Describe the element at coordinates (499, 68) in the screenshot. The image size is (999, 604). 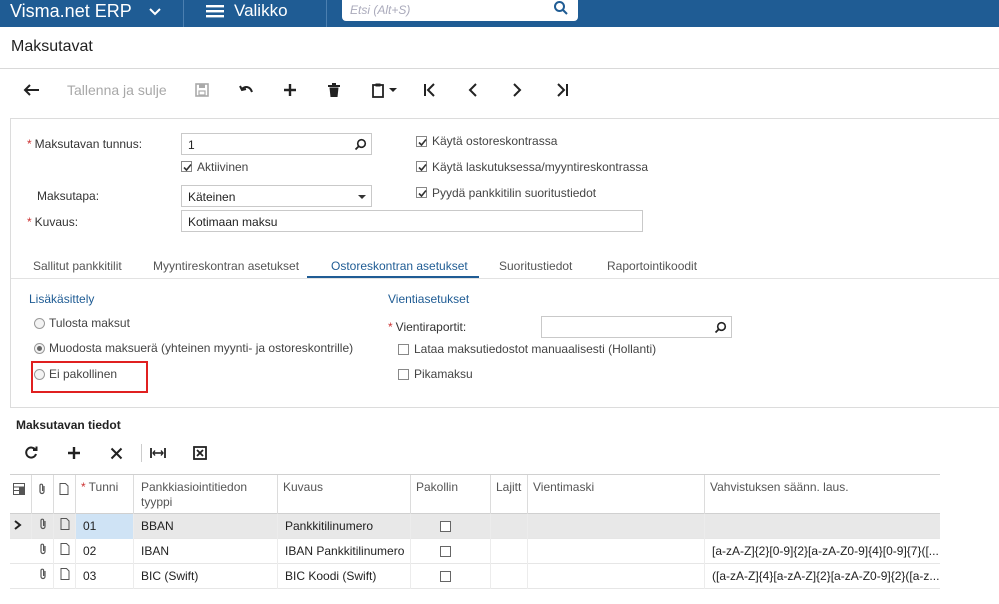
I see `divider` at that location.